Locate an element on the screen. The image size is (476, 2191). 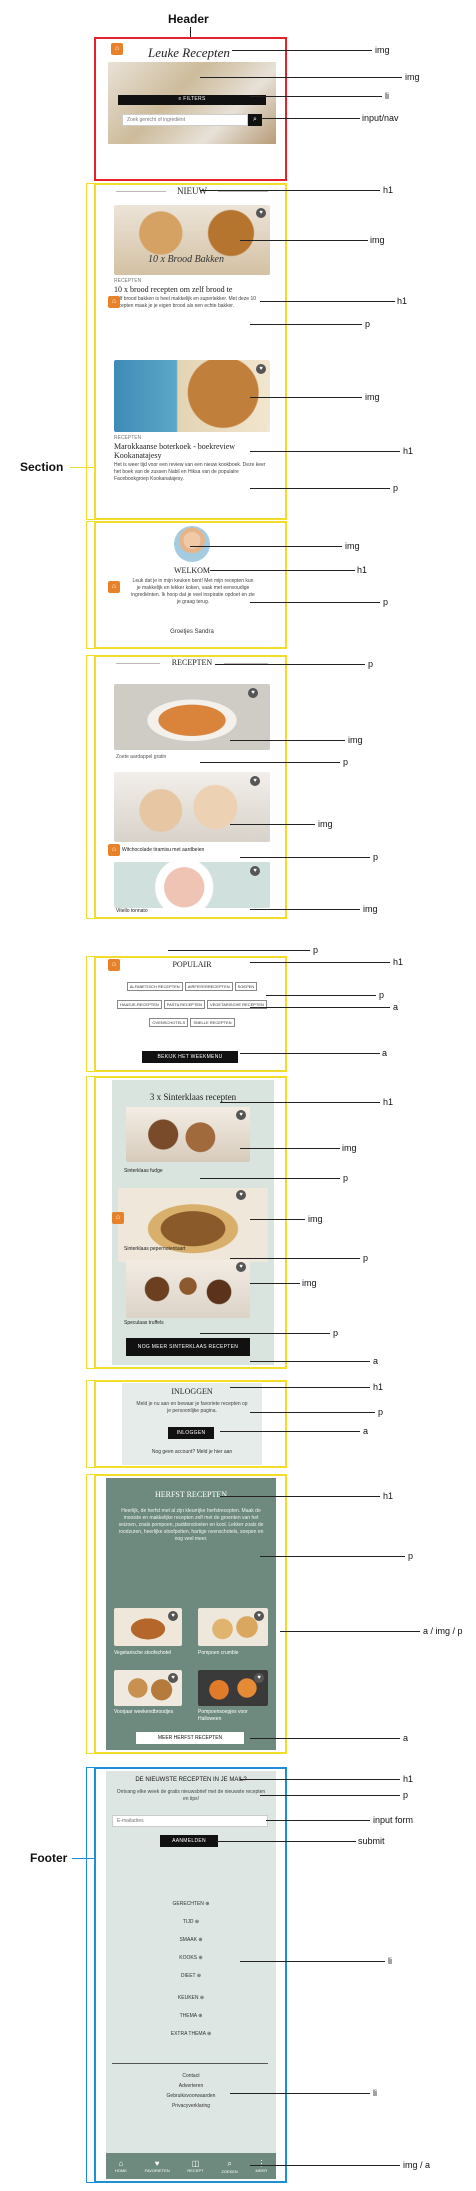
annotation-input-form: input form is located at coordinates (393, 1820).